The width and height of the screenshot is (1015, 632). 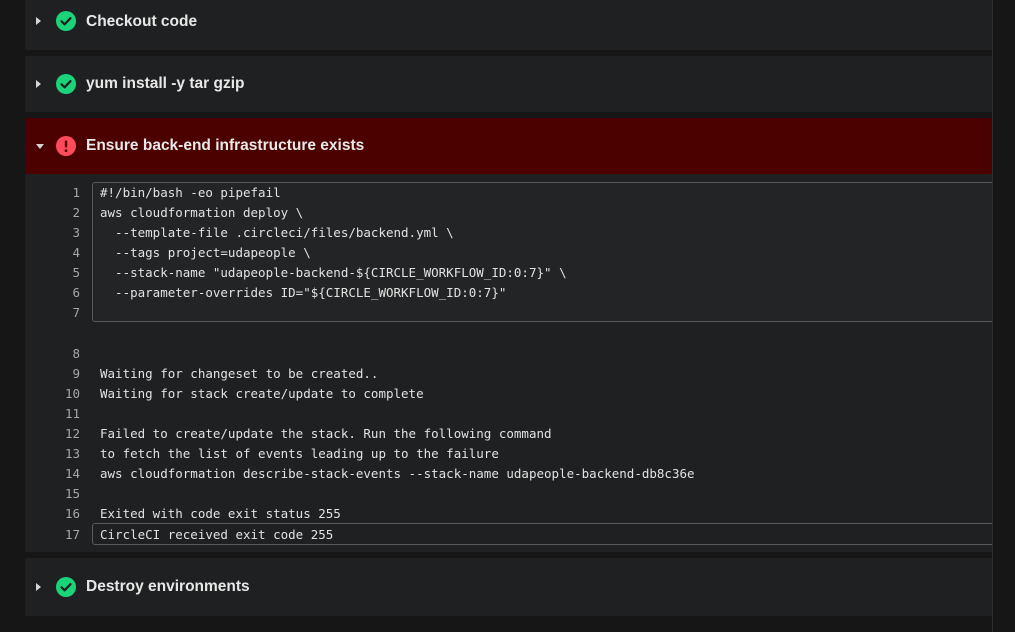 I want to click on step-ensure-backend-infrastructure: Ensure back-end infrastructure exists, so click(x=508, y=146).